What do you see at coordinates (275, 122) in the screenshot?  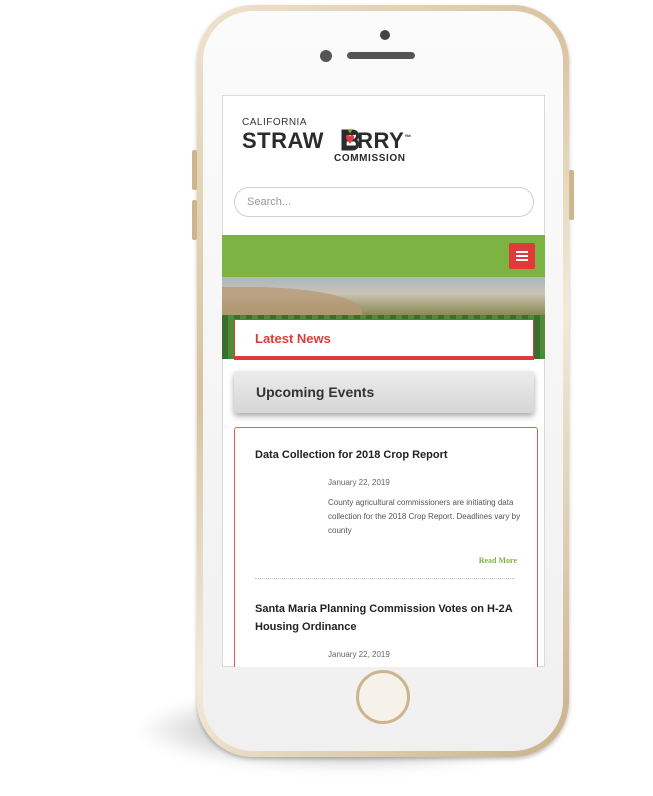 I see `logo-top-line: CALIFORNIA` at bounding box center [275, 122].